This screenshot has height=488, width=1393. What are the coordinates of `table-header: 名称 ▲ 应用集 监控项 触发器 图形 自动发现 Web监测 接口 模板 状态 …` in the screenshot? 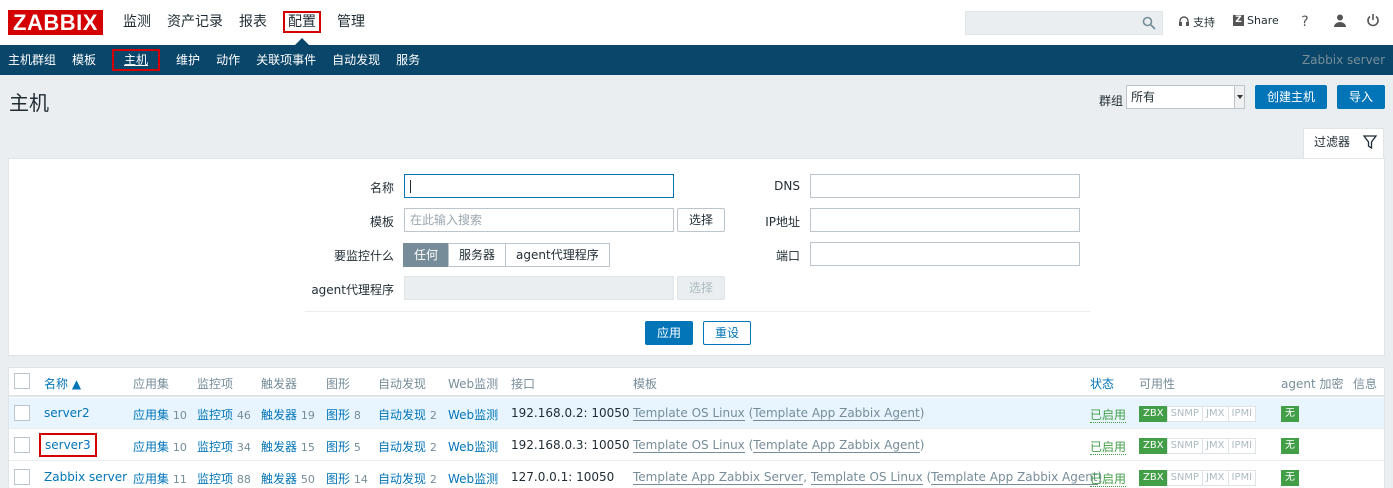 It's located at (696, 382).